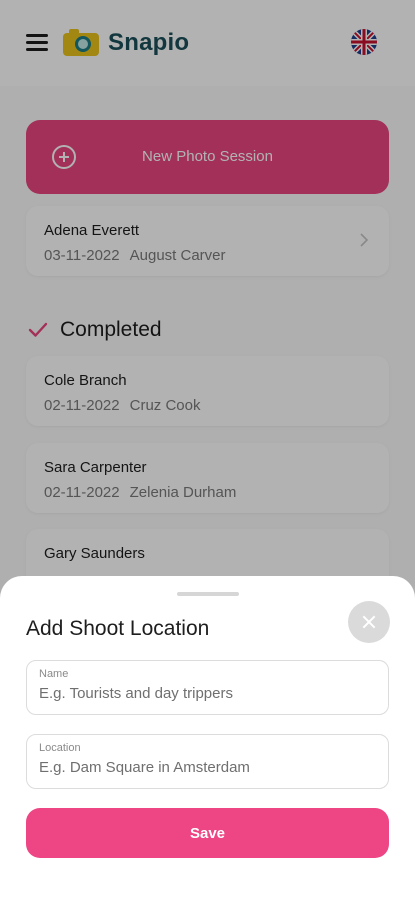  I want to click on location-field-label: Location, so click(60, 748).